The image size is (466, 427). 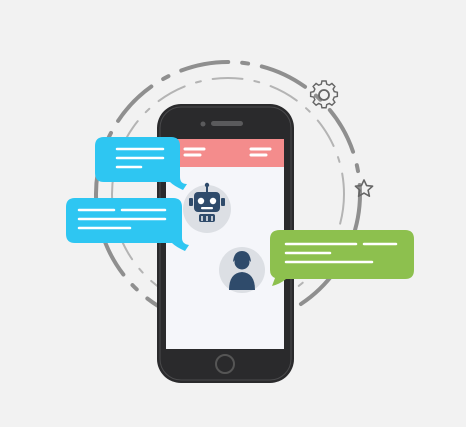 What do you see at coordinates (364, 188) in the screenshot?
I see `star-icon` at bounding box center [364, 188].